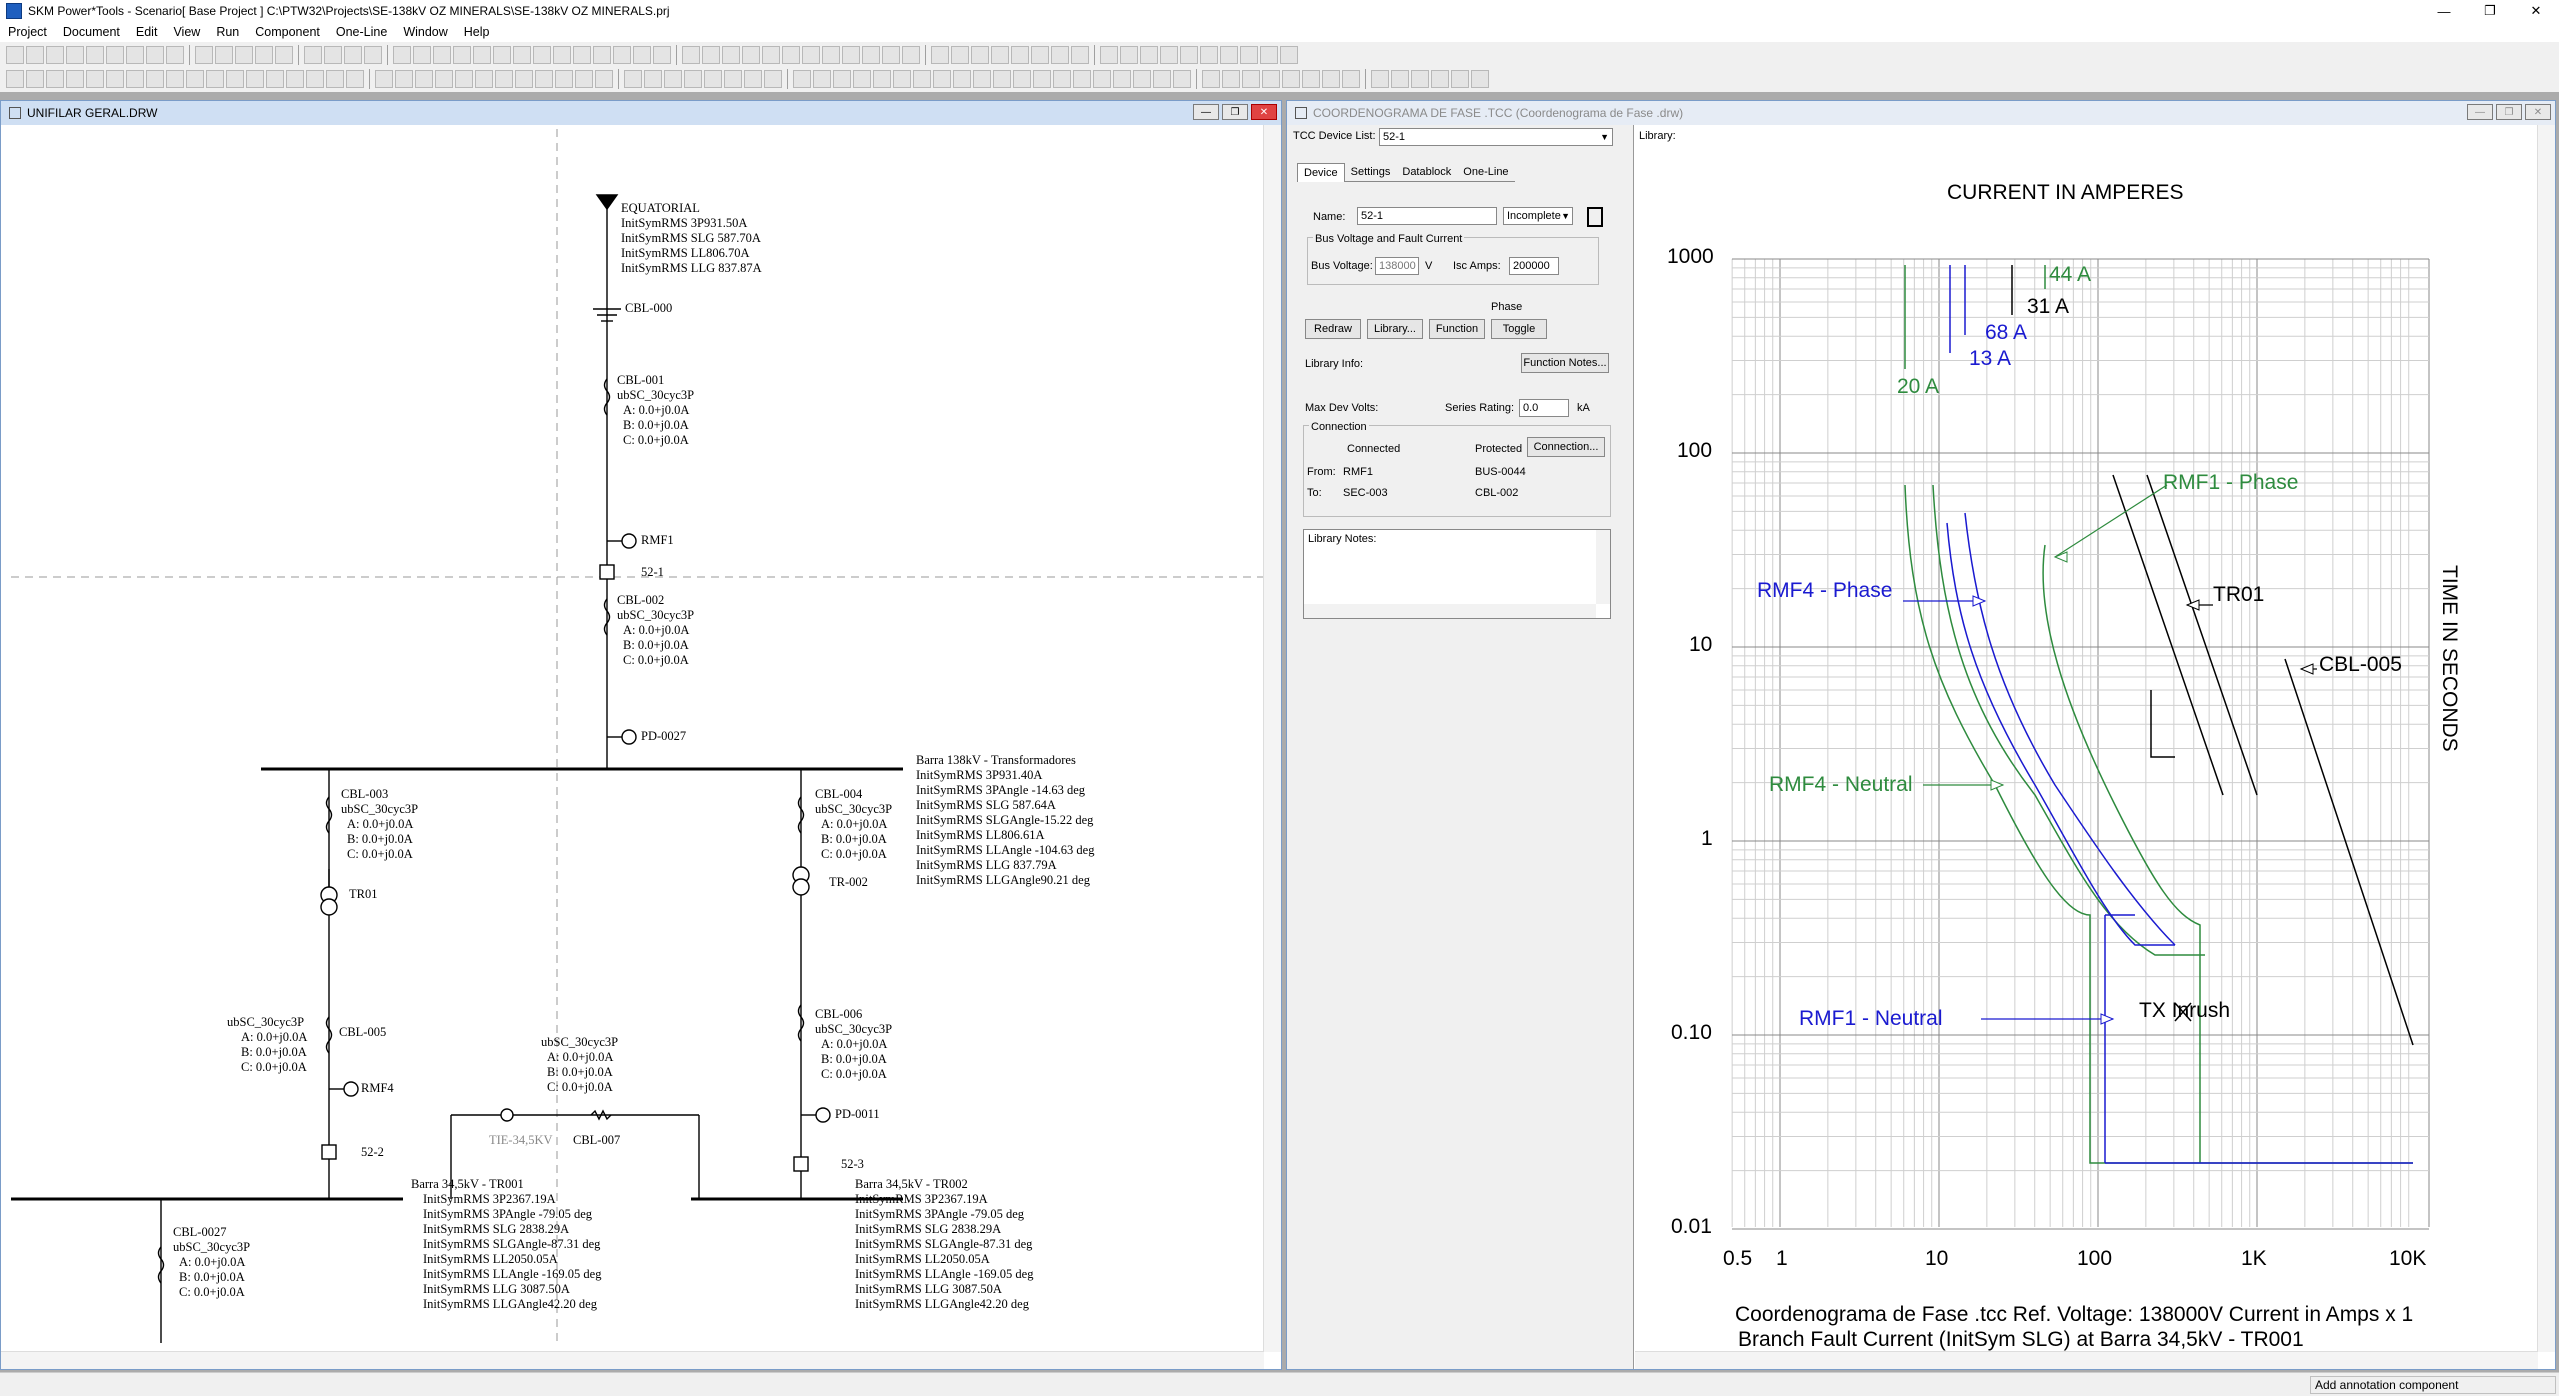 This screenshot has width=2559, height=1396. What do you see at coordinates (147, 32) in the screenshot?
I see `menu-edit: Edit` at bounding box center [147, 32].